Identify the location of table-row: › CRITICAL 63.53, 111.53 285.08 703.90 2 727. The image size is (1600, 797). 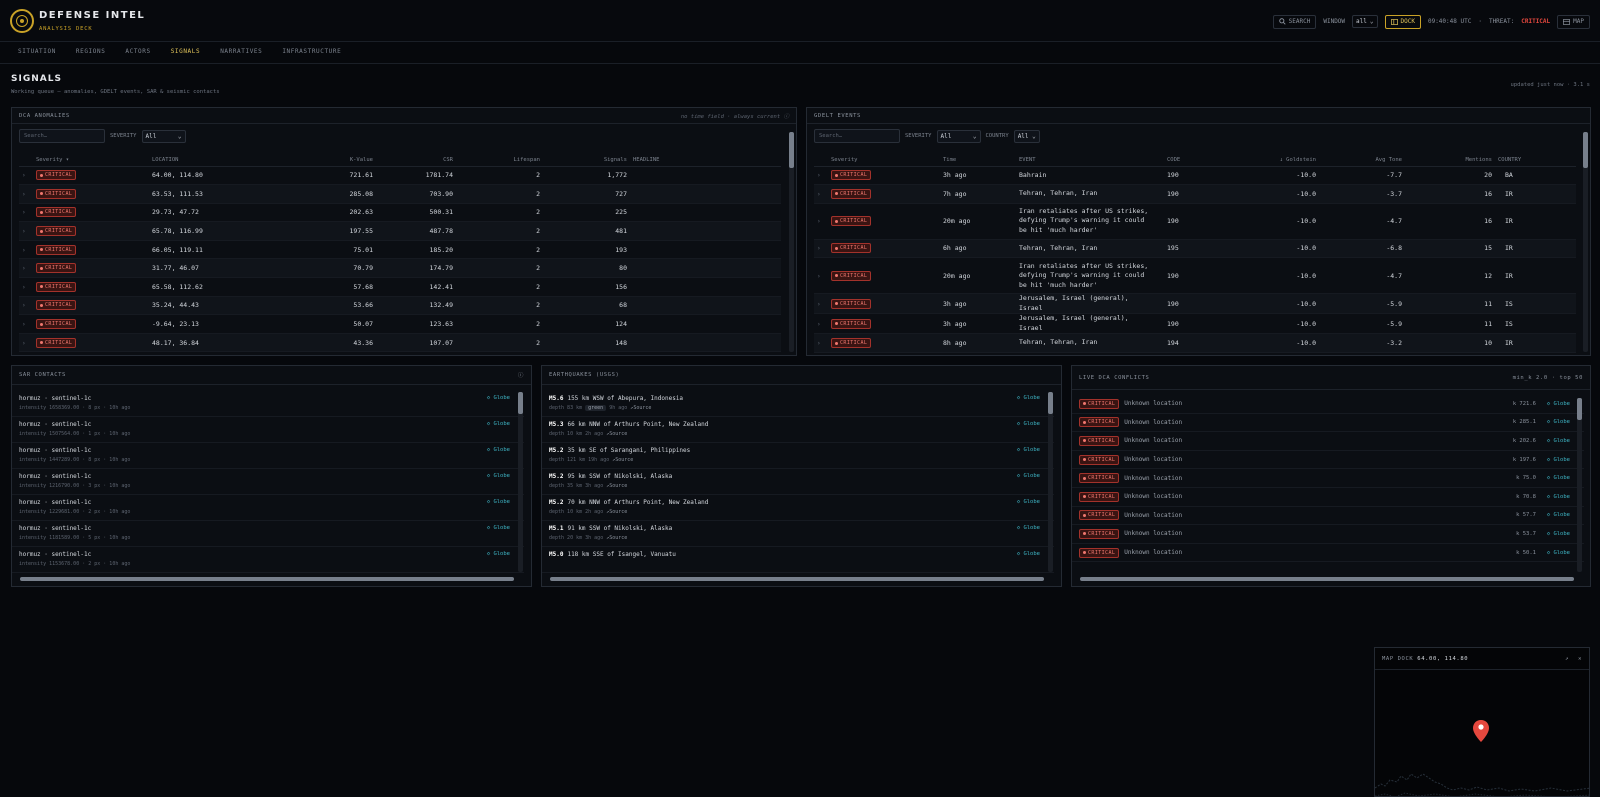
(400, 194).